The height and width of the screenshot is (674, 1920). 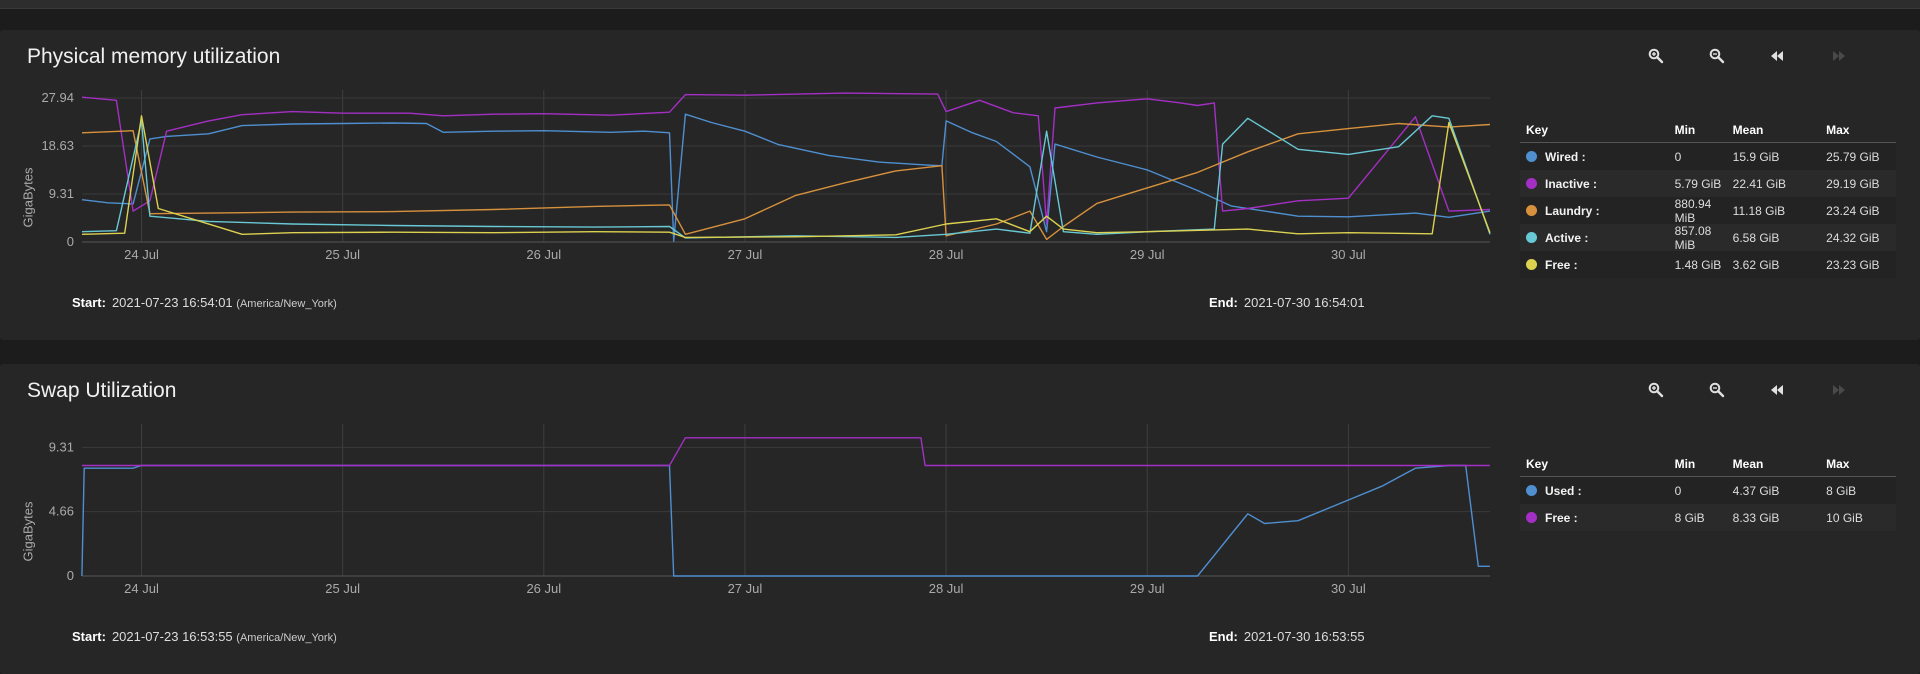 I want to click on legend-min: 5.79 GiB, so click(x=1698, y=183).